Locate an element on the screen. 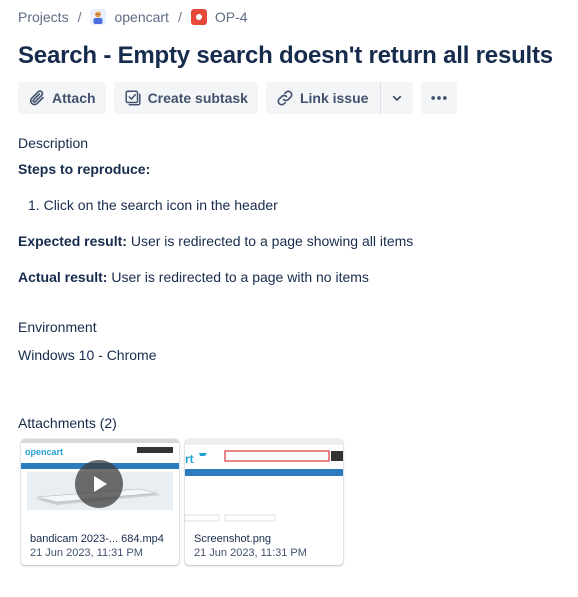 Image resolution: width=578 pixels, height=597 pixels. screenshot-preview-image: rt is located at coordinates (264, 483).